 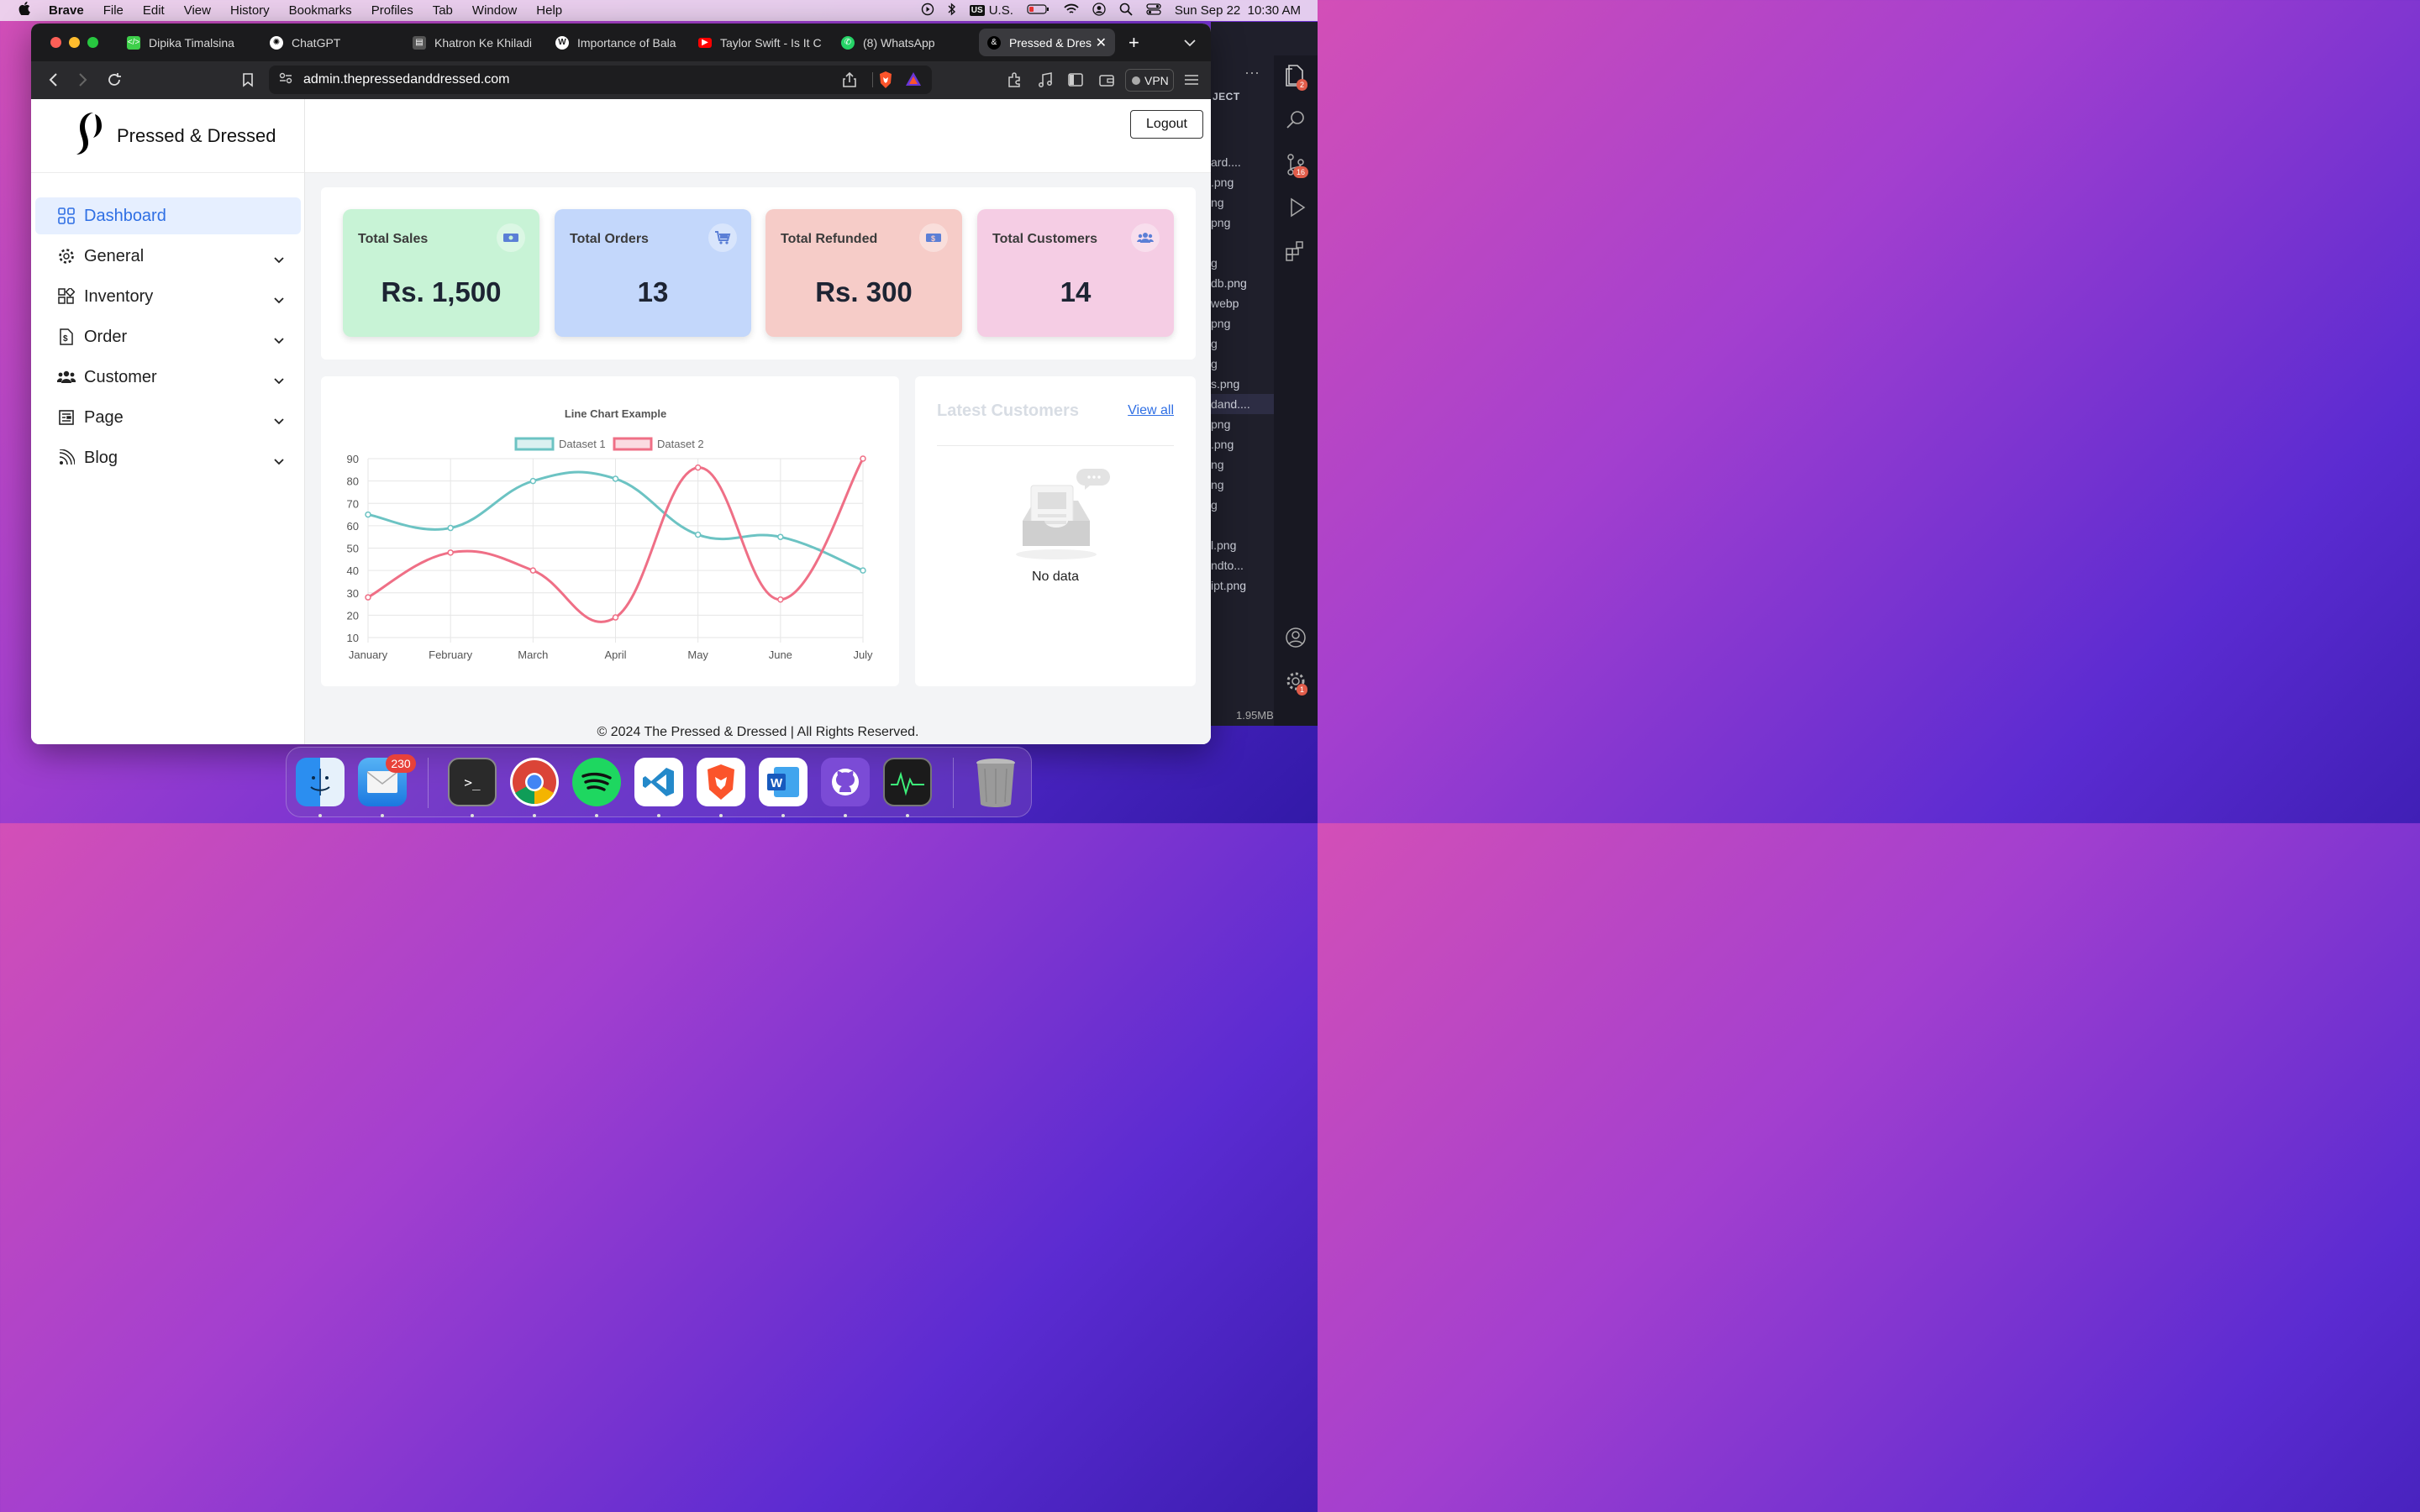 What do you see at coordinates (168, 417) in the screenshot?
I see `nav-page: Page` at bounding box center [168, 417].